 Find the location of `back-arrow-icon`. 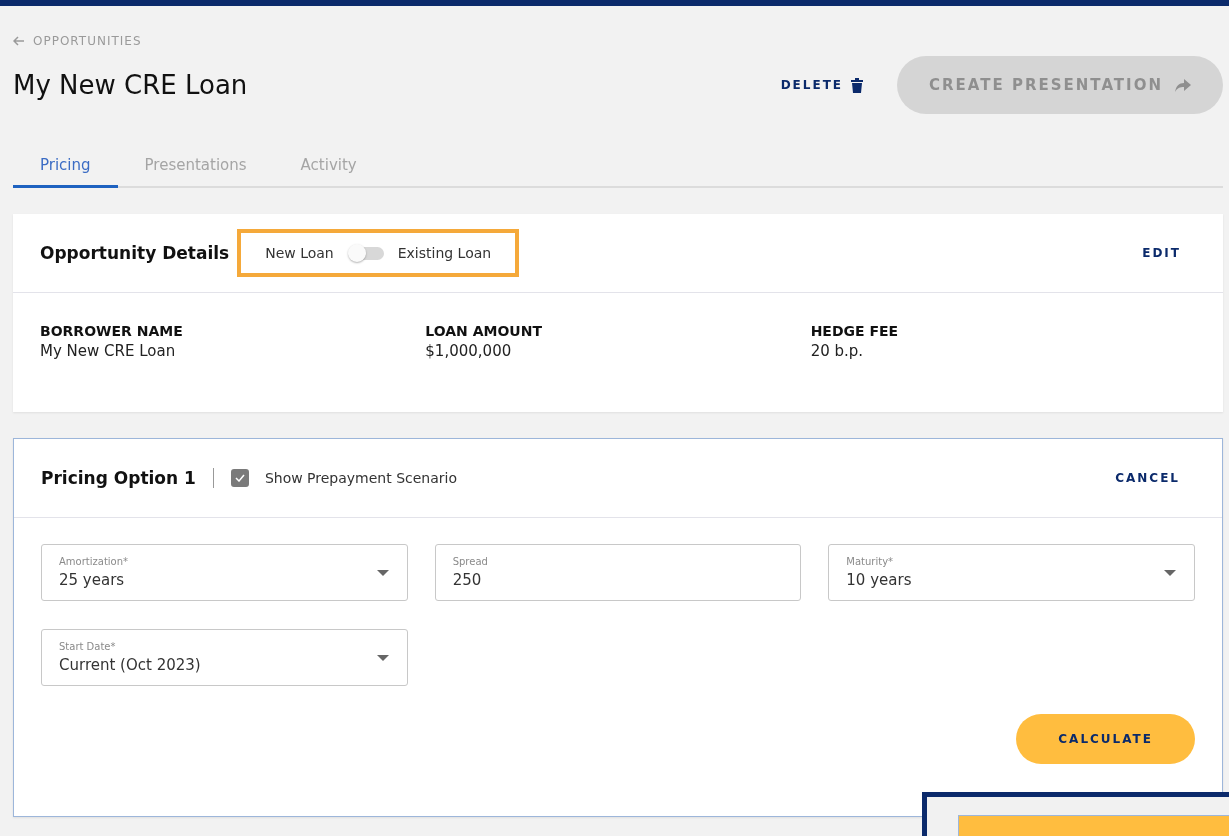

back-arrow-icon is located at coordinates (19, 41).